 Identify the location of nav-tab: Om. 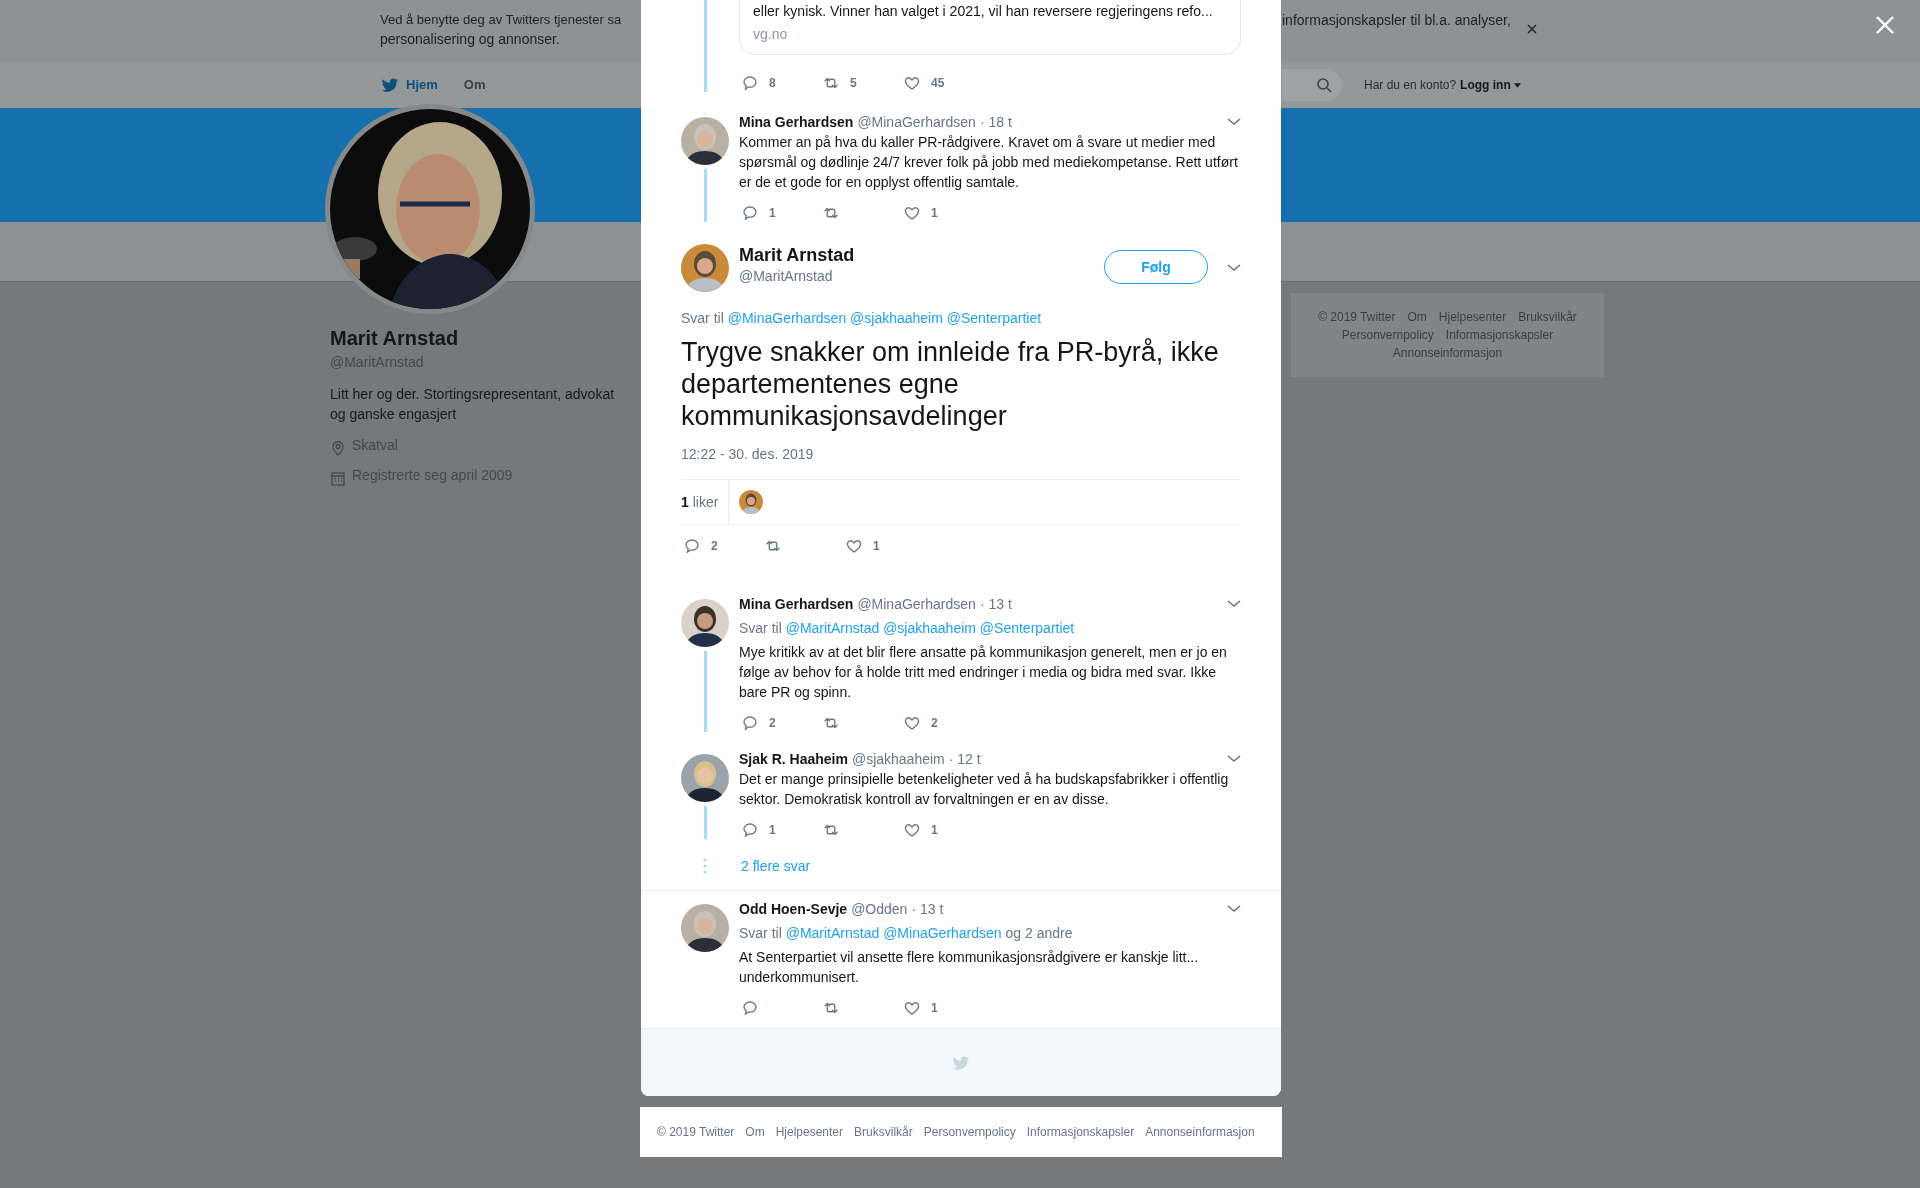
(474, 85).